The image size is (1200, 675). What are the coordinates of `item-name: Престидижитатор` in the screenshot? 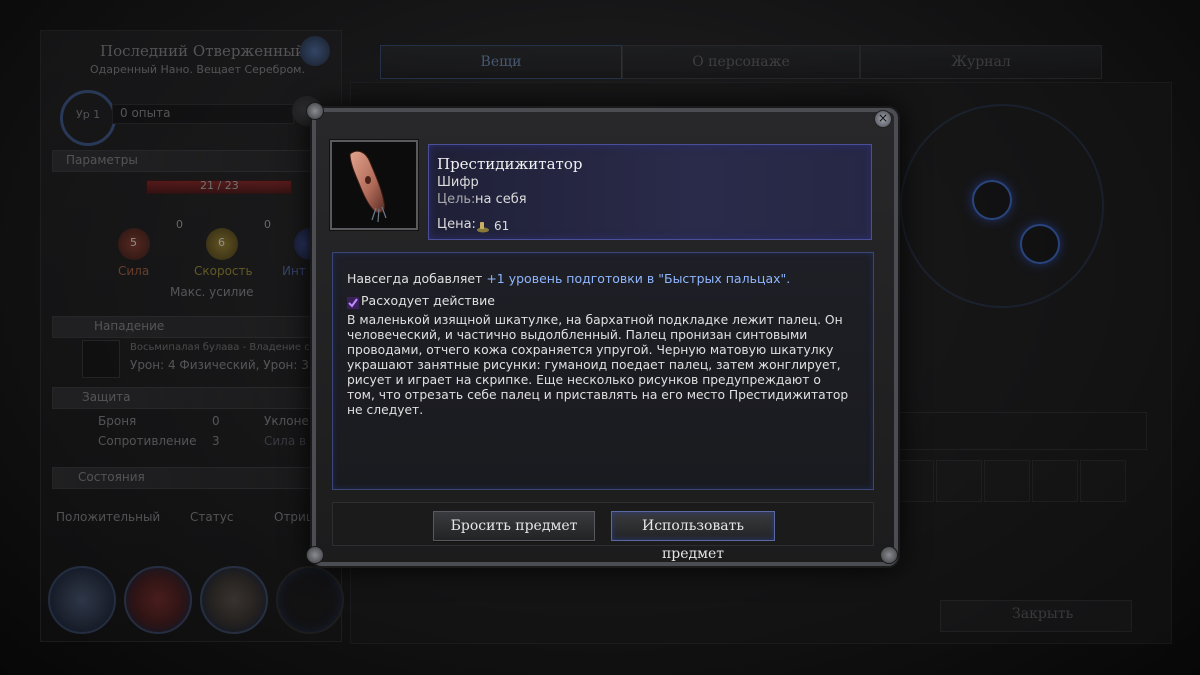 It's located at (510, 164).